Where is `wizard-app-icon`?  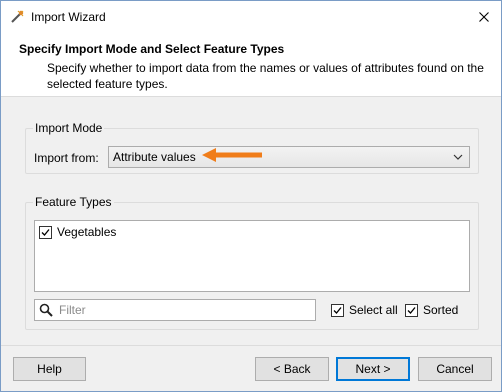 wizard-app-icon is located at coordinates (17, 16).